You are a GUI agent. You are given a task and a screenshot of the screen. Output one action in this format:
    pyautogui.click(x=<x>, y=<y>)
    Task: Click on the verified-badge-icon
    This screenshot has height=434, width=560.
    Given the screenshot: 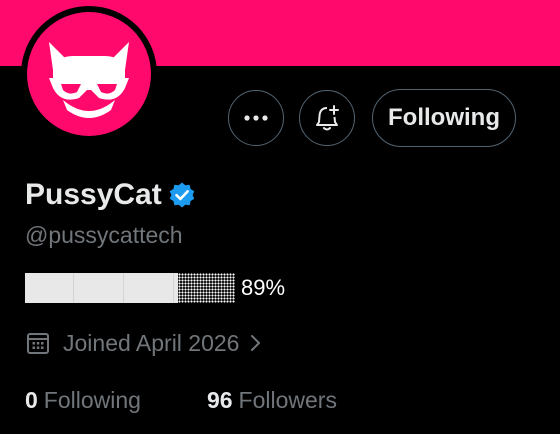 What is the action you would take?
    pyautogui.click(x=182, y=195)
    